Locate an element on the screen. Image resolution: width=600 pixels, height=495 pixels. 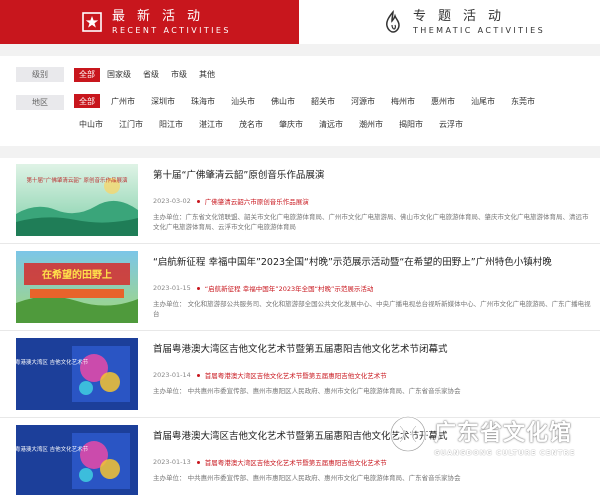
region-option: 韶关市 is located at coordinates (323, 101).